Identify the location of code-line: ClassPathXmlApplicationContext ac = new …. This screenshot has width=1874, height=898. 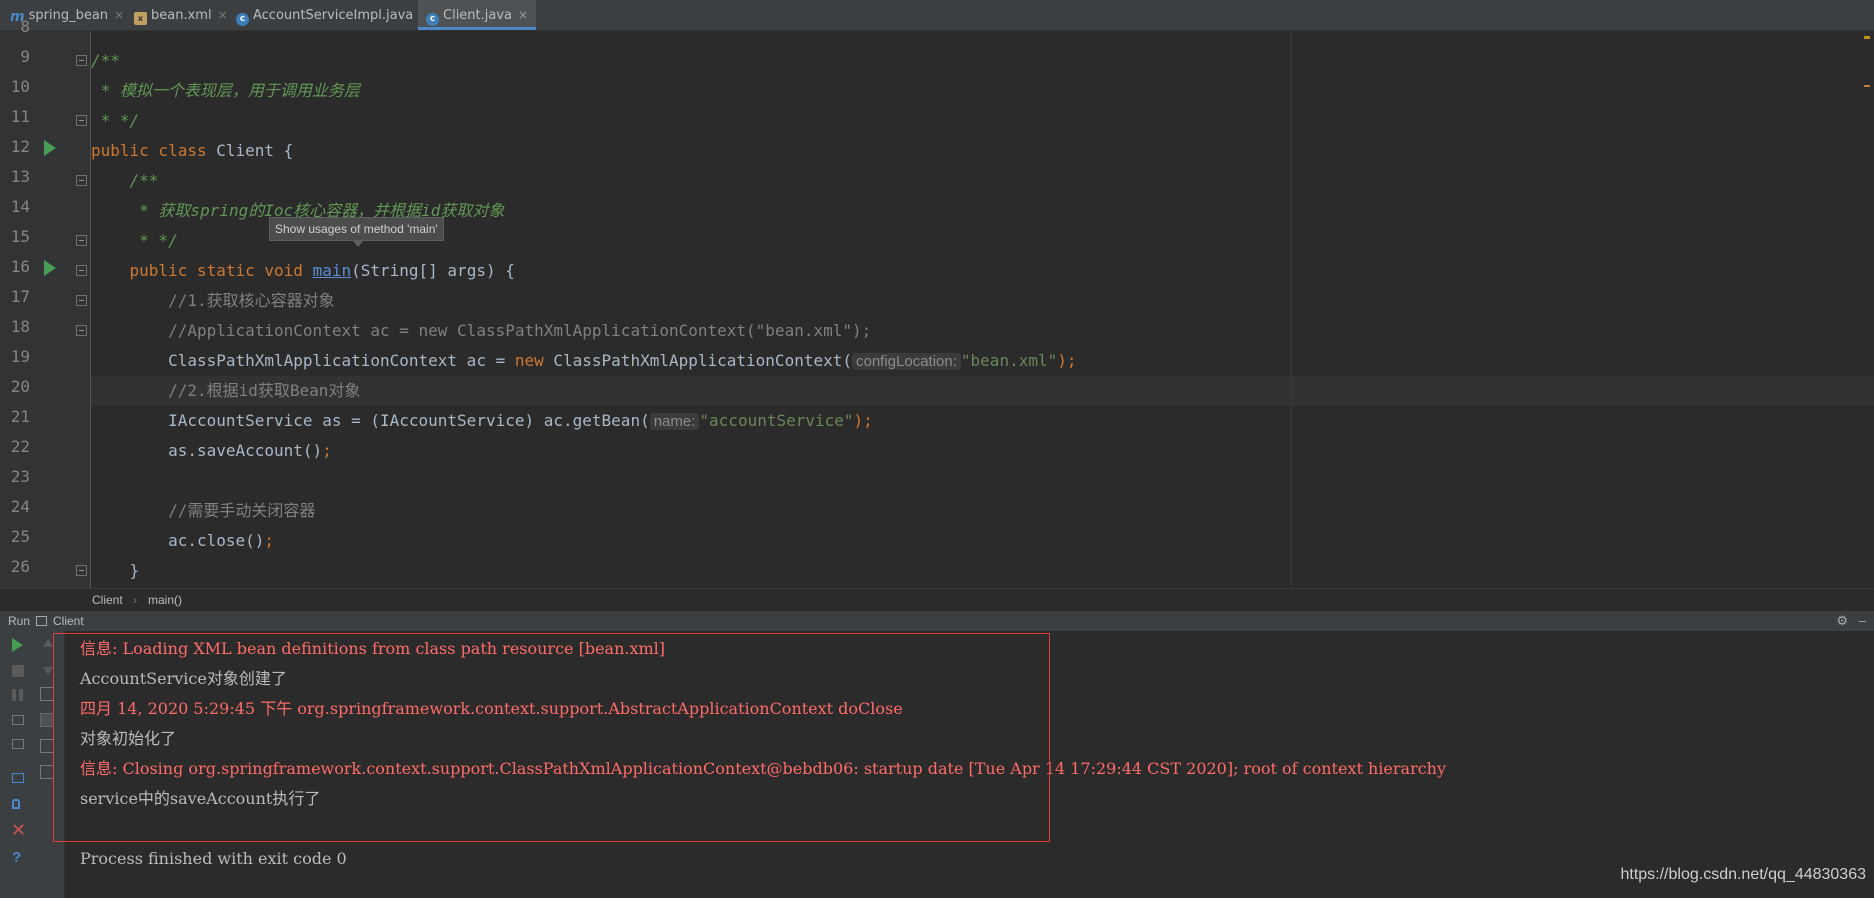
(584, 360).